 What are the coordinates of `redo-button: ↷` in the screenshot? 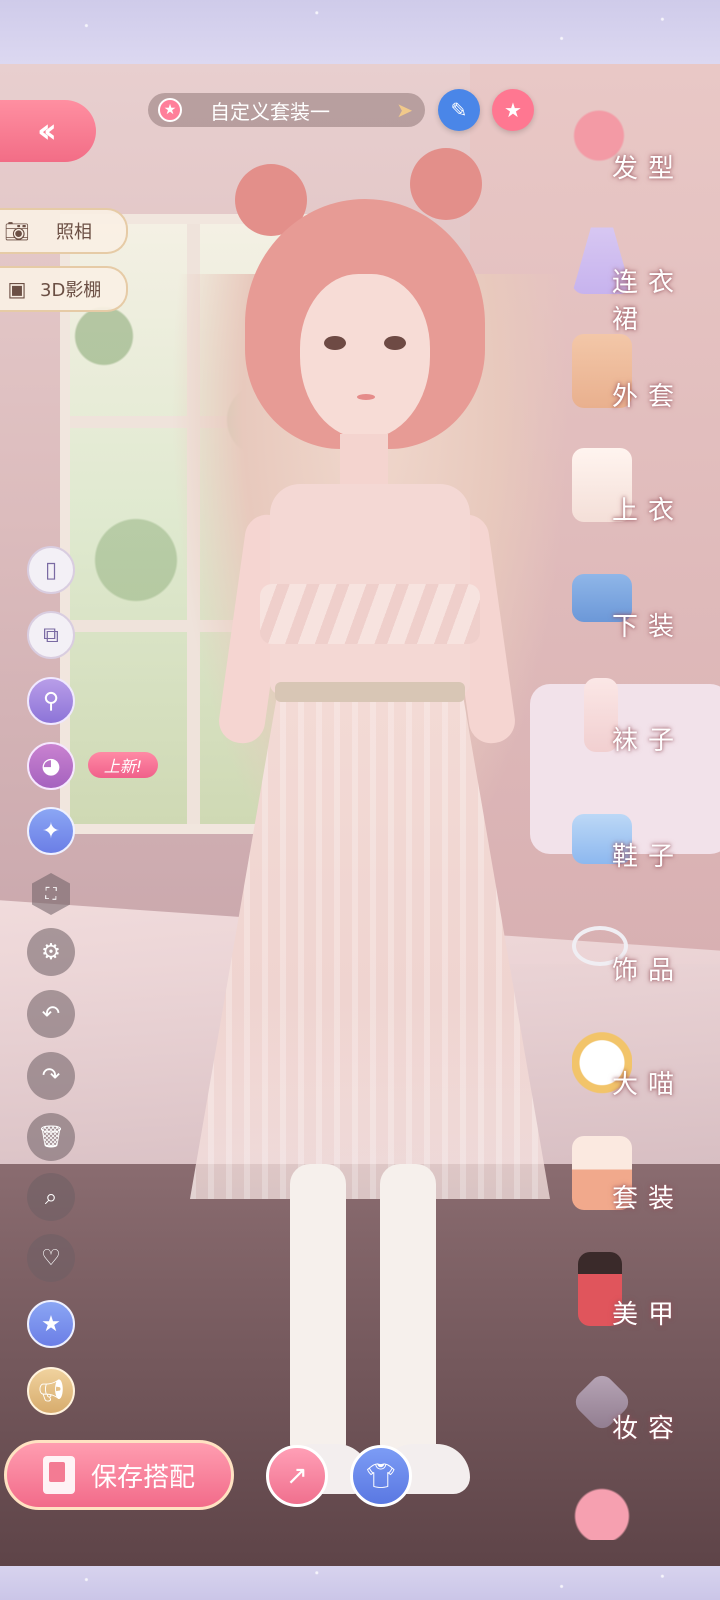 It's located at (51, 1076).